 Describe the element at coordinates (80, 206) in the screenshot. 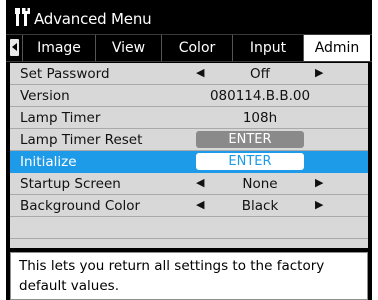

I see `setting-label: Background Color` at that location.